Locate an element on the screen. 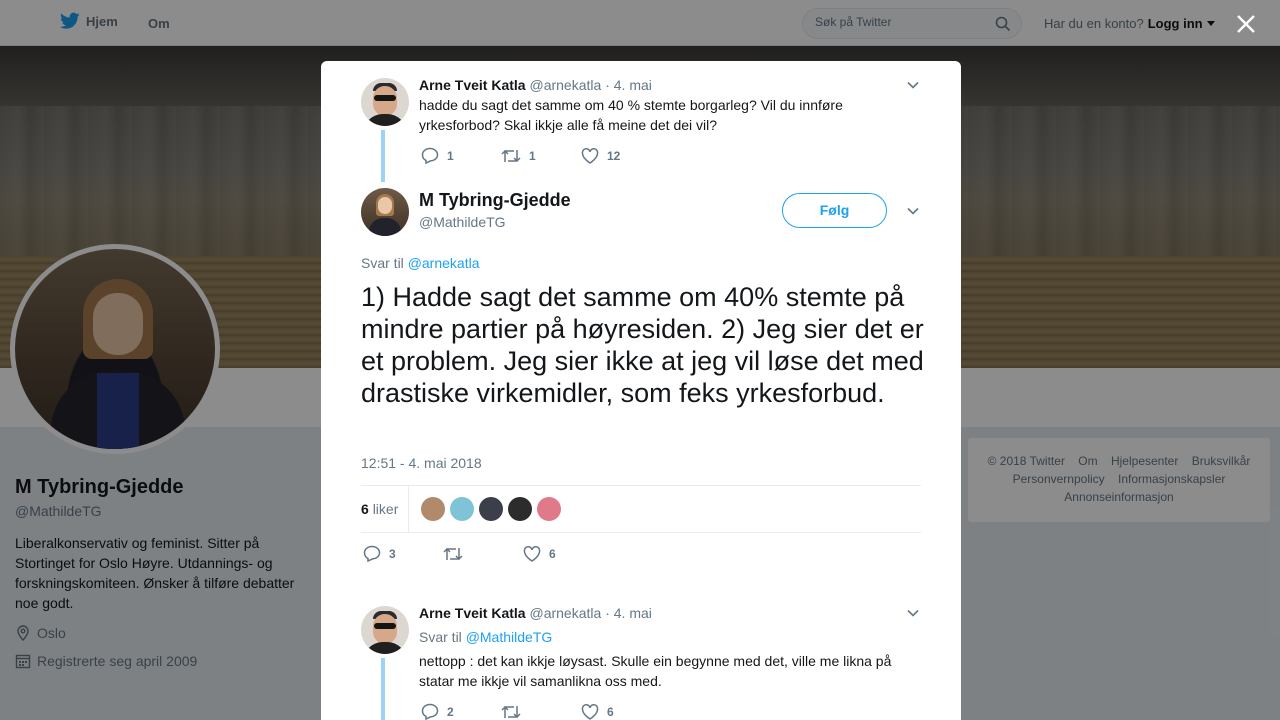 The width and height of the screenshot is (1280, 720). reply-count: 2 is located at coordinates (450, 711).